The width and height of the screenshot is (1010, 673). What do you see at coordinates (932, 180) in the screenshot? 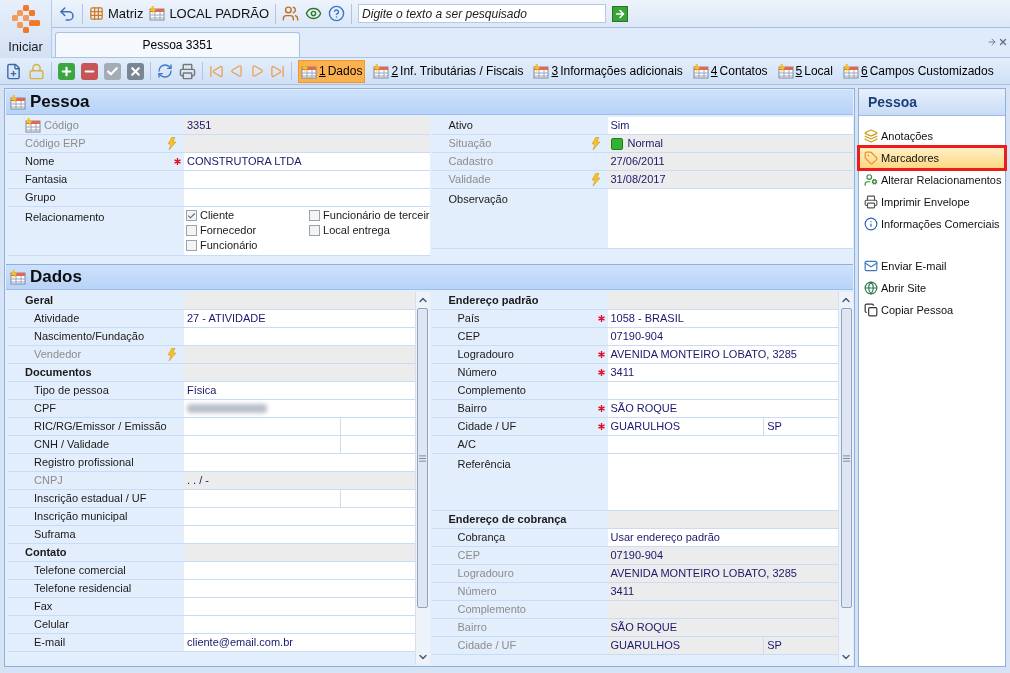
I see `action-link: Alterar Relacionamentos` at bounding box center [932, 180].